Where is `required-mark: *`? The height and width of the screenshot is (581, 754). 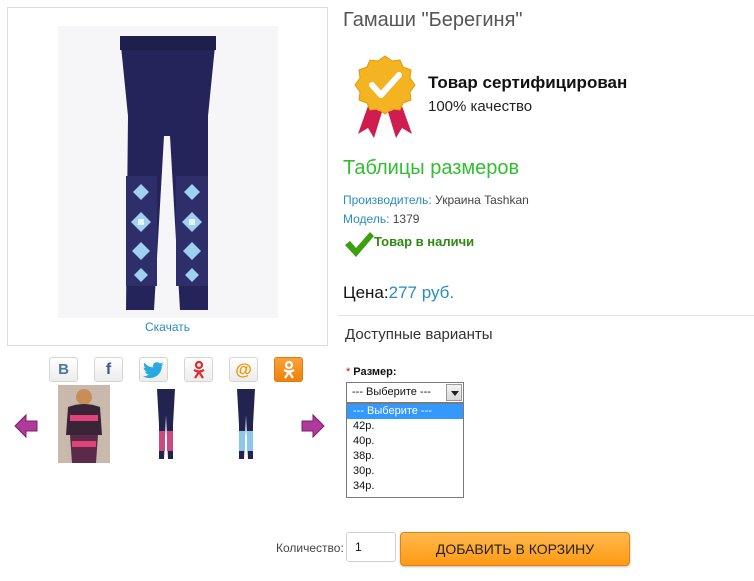 required-mark: * is located at coordinates (348, 372).